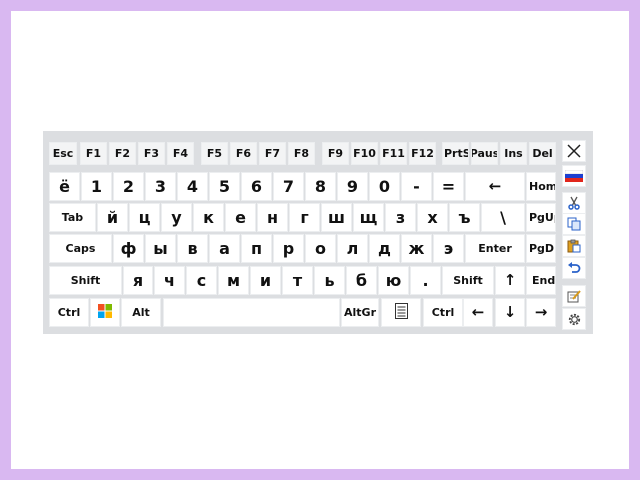 The width and height of the screenshot is (640, 480). What do you see at coordinates (141, 312) in the screenshot?
I see `key-alt: Alt` at bounding box center [141, 312].